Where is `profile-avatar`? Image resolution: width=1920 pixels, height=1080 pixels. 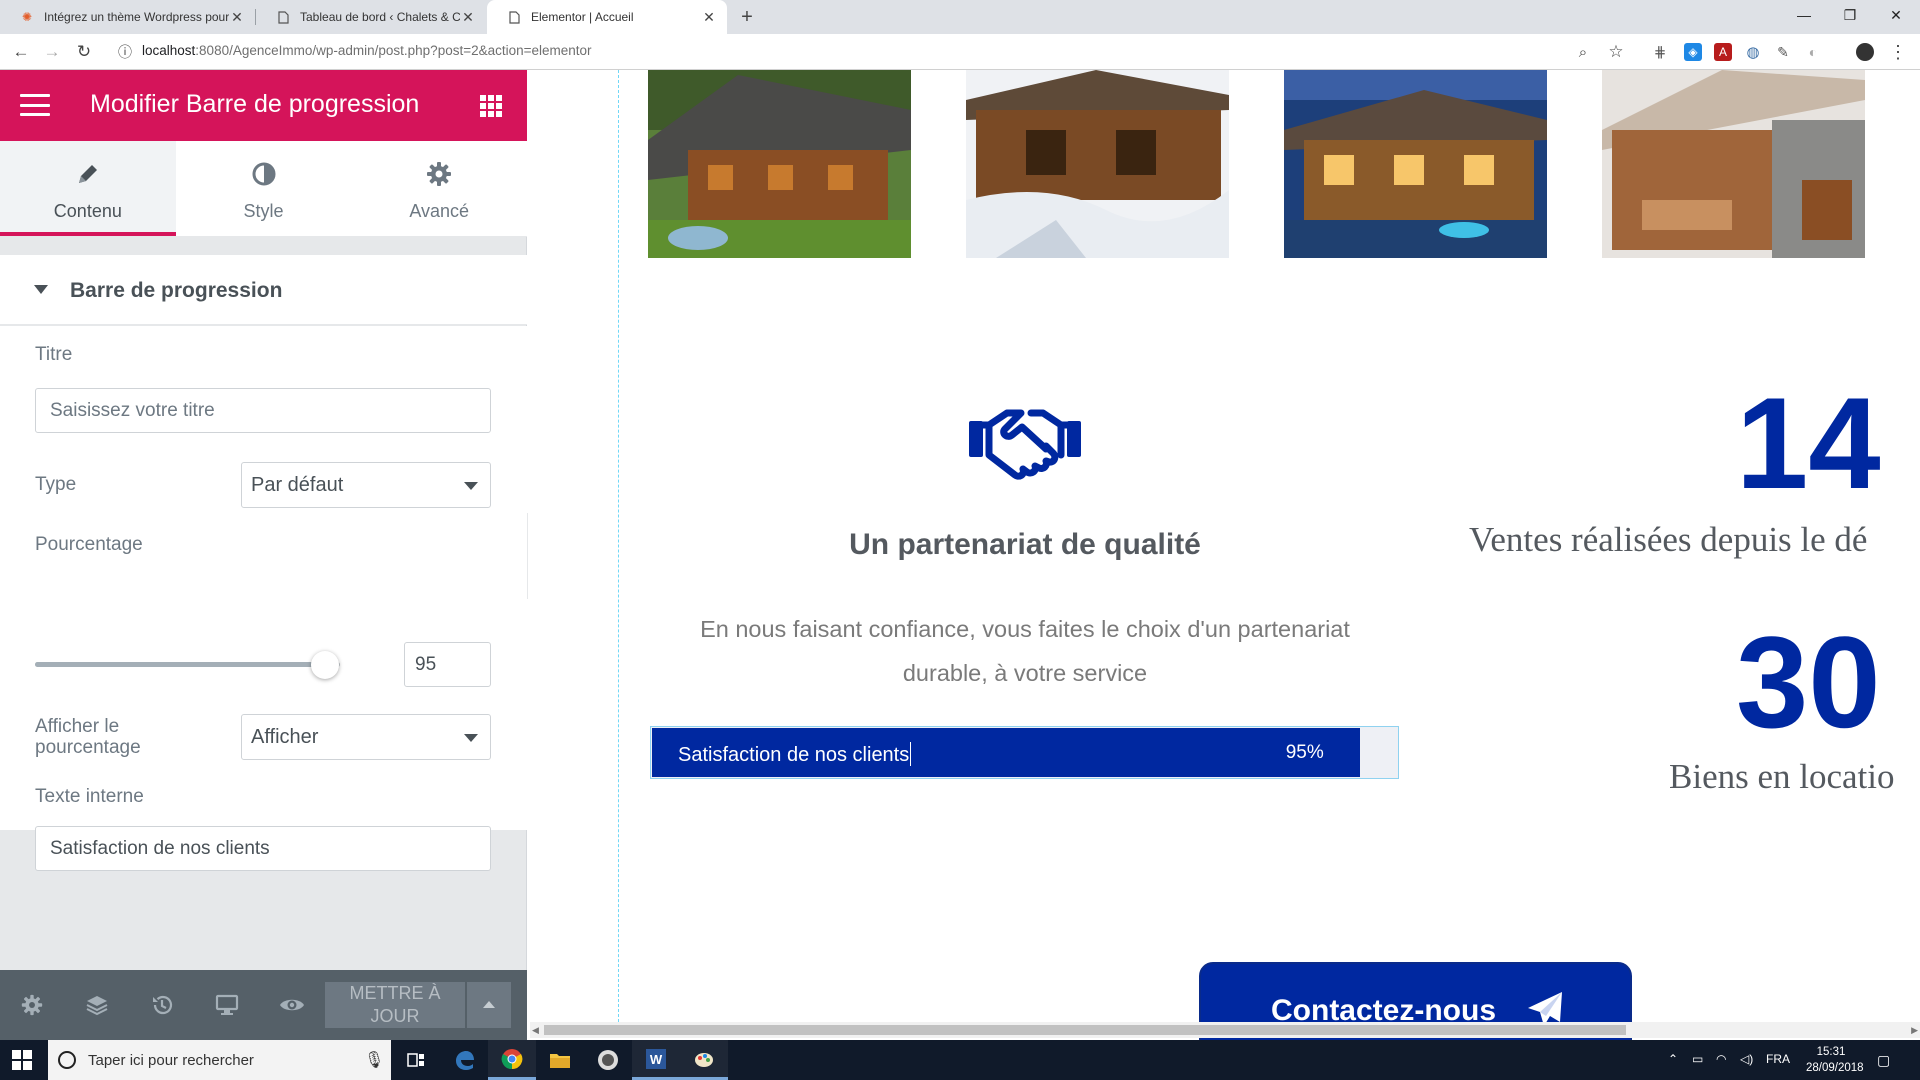
profile-avatar is located at coordinates (1865, 52).